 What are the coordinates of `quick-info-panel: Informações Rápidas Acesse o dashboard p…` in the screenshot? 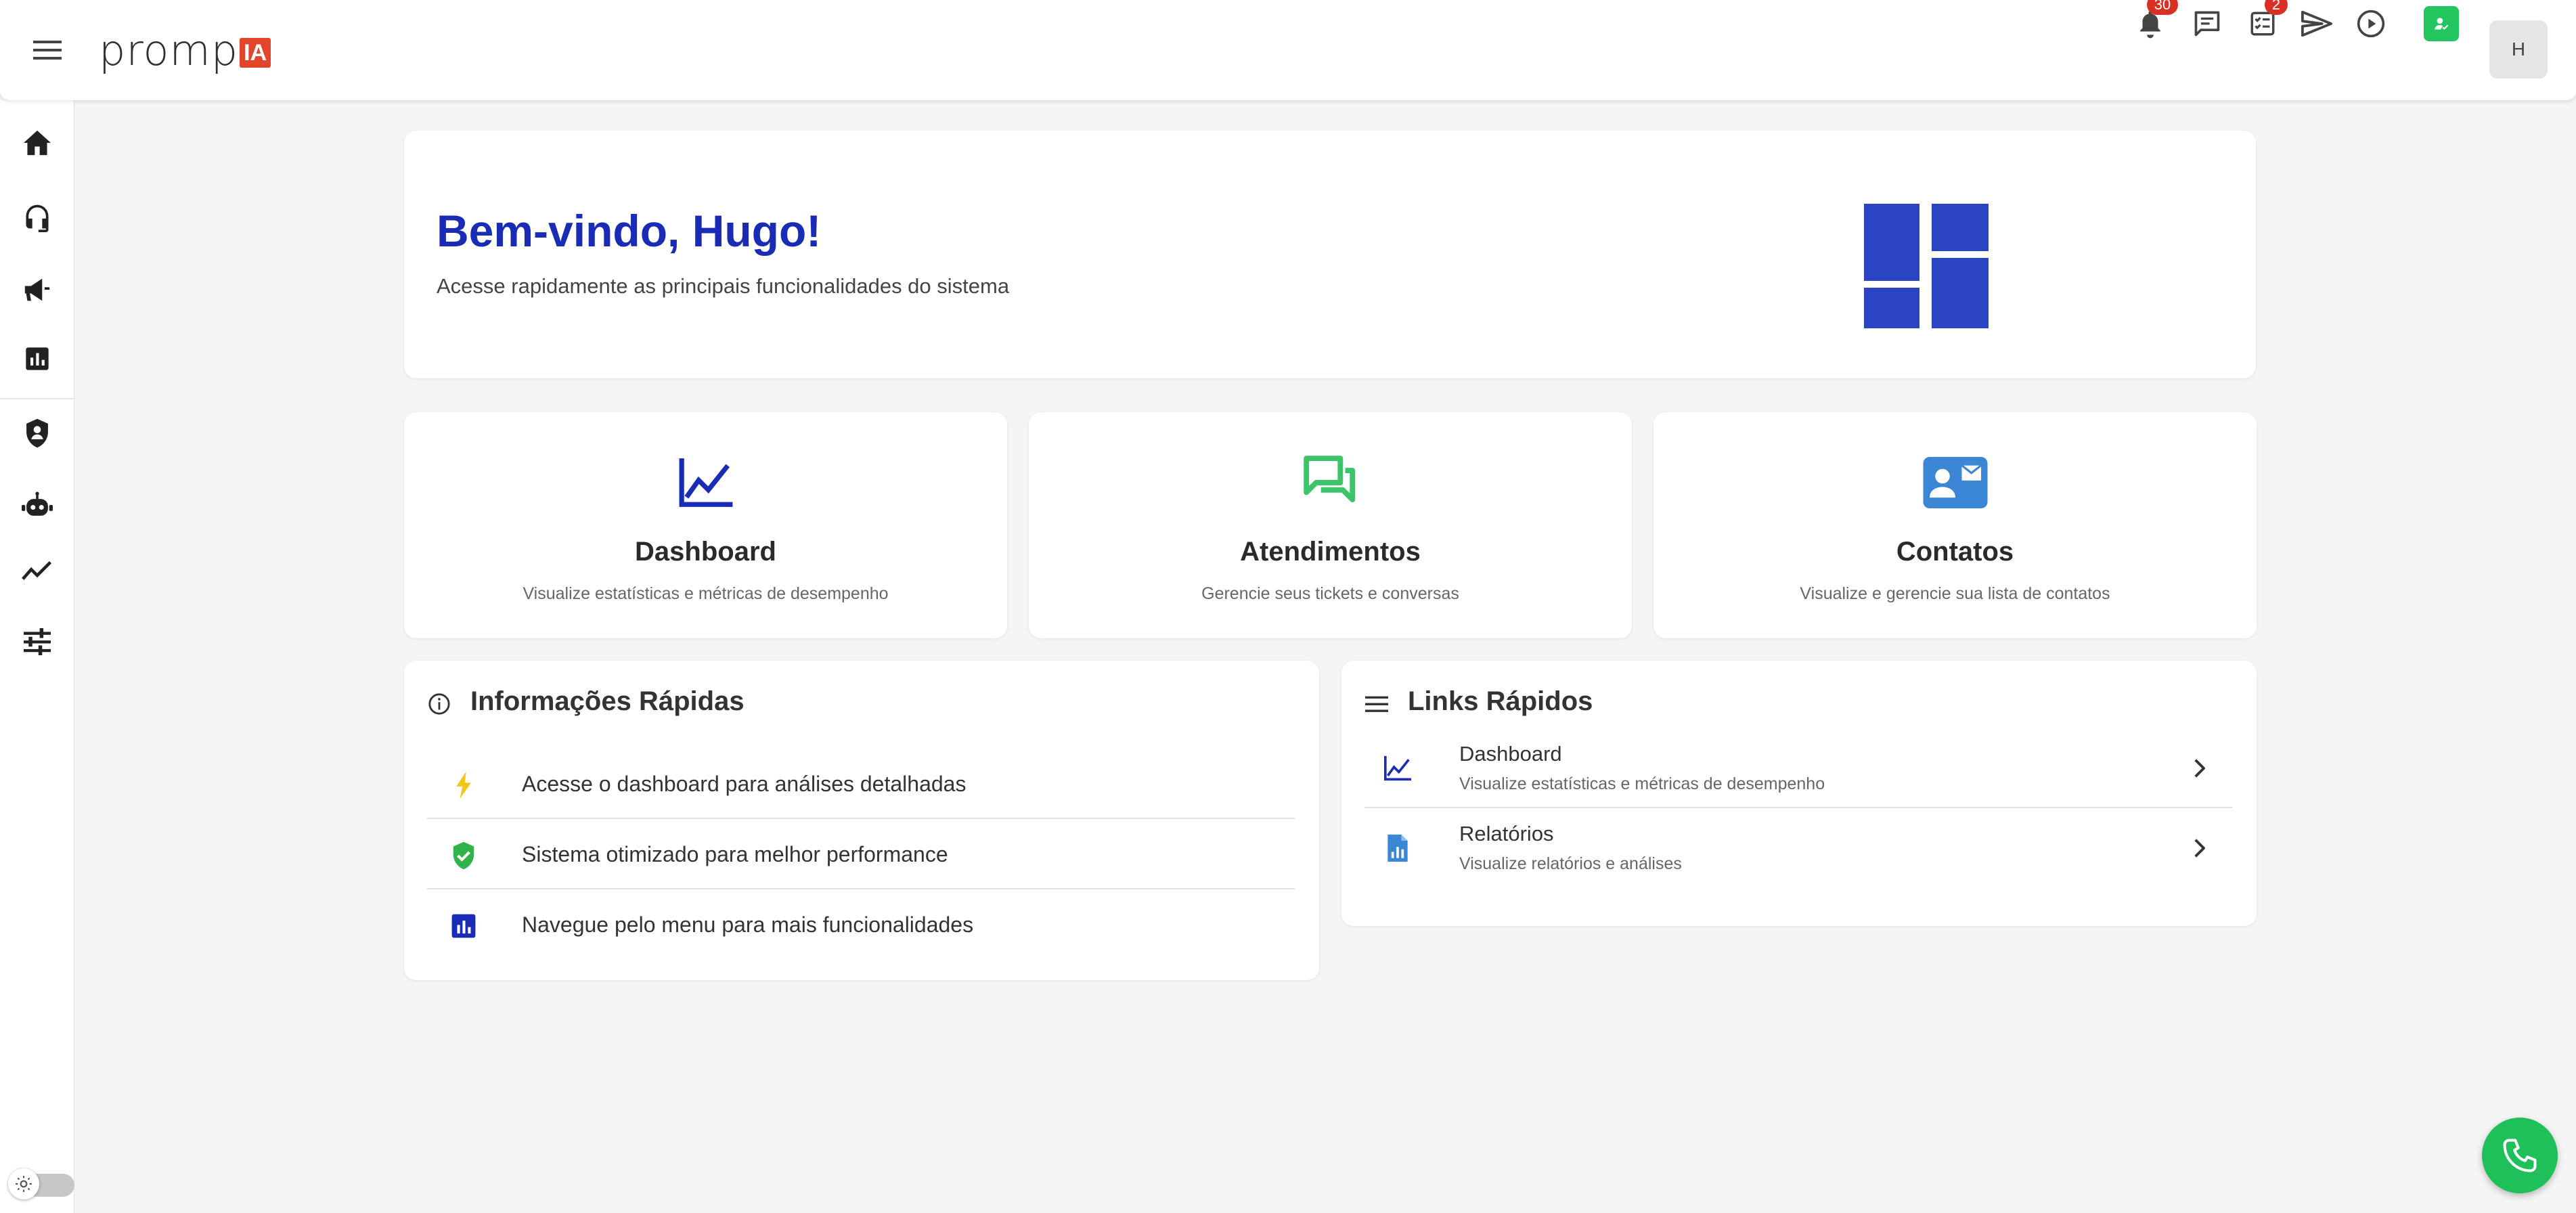 It's located at (861, 820).